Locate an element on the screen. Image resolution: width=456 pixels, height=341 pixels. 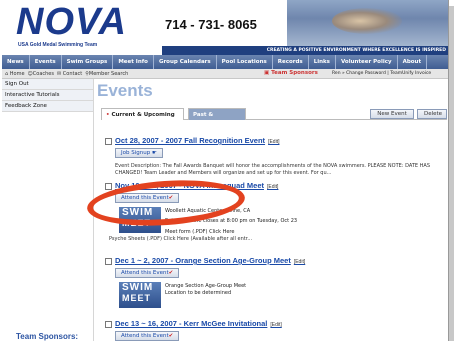
nav-volunteer-policy: Volunteer Policy is located at coordinates (367, 62).